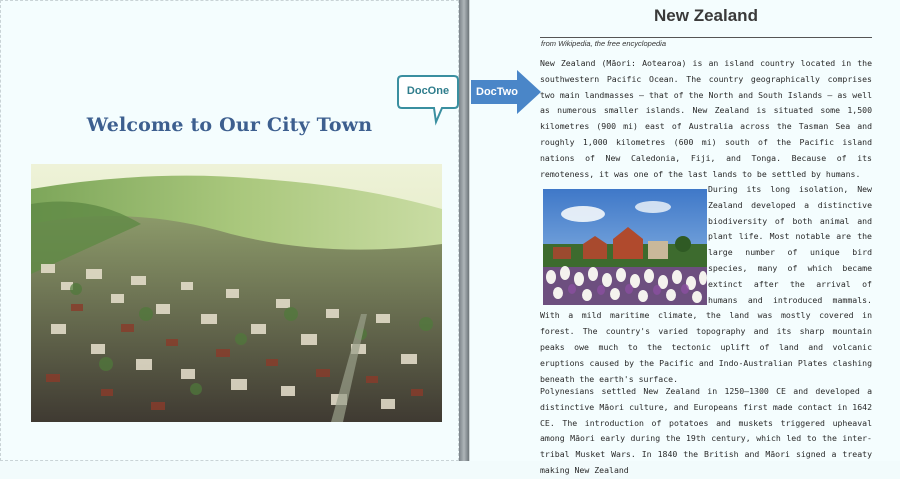 The image size is (900, 479). I want to click on document-divider, so click(464, 230).